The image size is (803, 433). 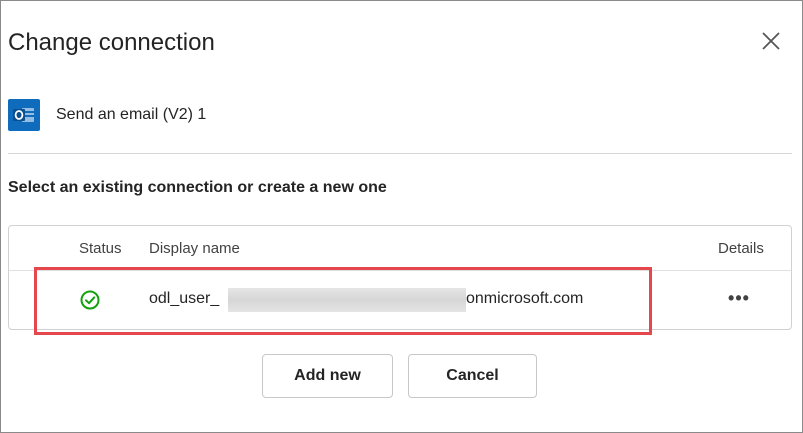 I want to click on divider, so click(x=400, y=153).